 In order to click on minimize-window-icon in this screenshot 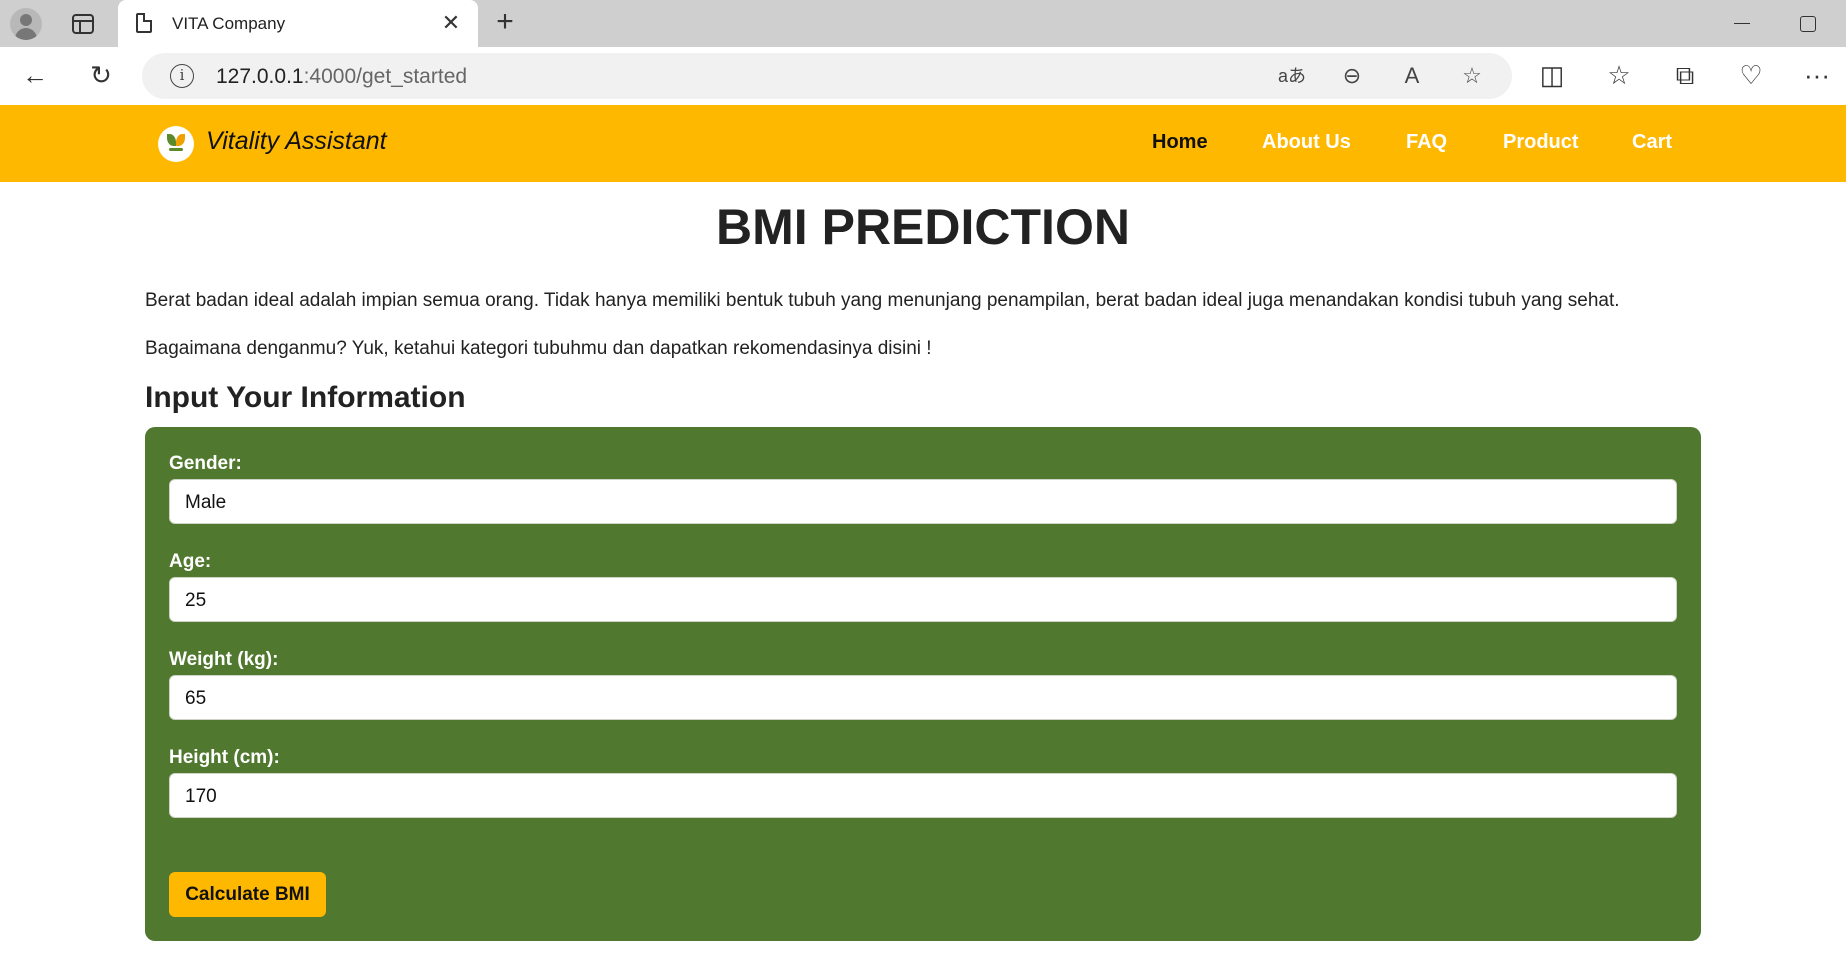, I will do `click(1742, 24)`.